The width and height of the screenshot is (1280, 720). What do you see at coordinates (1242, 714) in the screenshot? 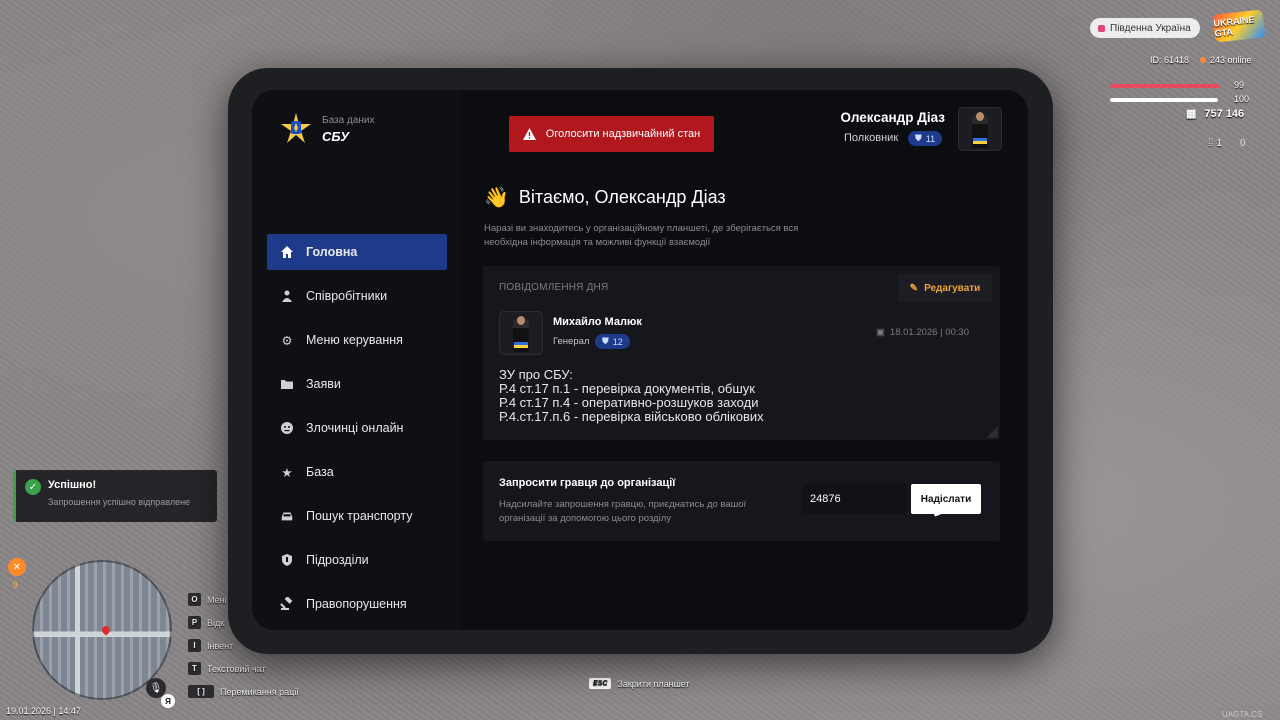
I see `watermark: UAGTA.CS` at bounding box center [1242, 714].